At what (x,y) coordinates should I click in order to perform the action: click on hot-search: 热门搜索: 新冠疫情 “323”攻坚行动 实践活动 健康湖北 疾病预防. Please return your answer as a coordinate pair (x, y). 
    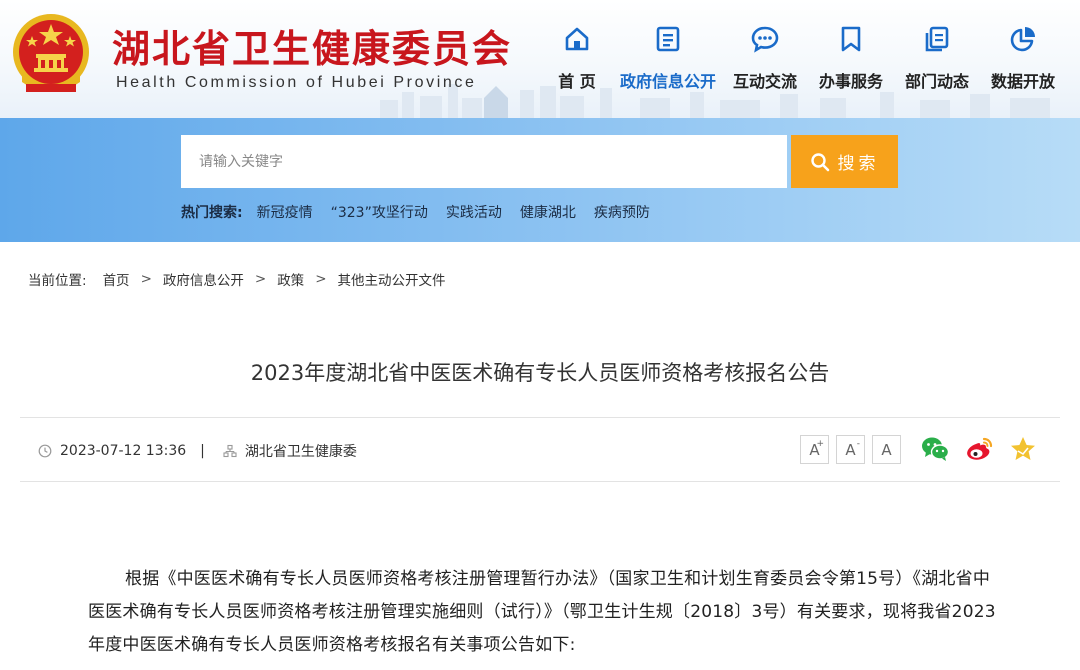
    Looking at the image, I should click on (424, 212).